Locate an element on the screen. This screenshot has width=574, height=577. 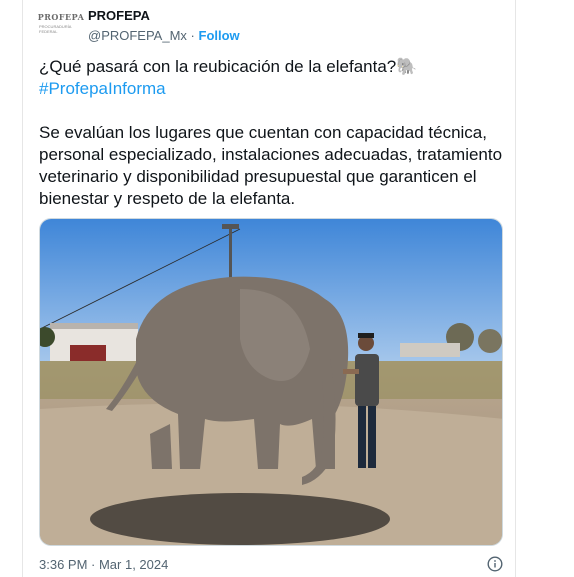
avatar-logo-subtext: PROCURADURÍA FEDERAL is located at coordinates (55, 29).